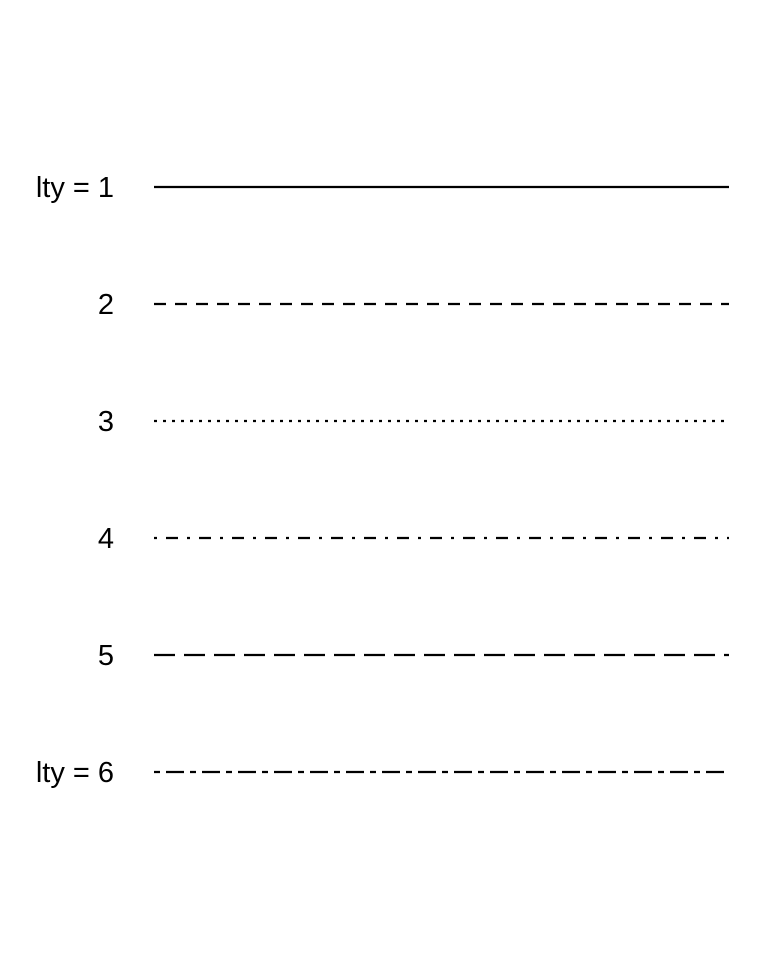  What do you see at coordinates (75, 188) in the screenshot?
I see `row-label: lty = 1` at bounding box center [75, 188].